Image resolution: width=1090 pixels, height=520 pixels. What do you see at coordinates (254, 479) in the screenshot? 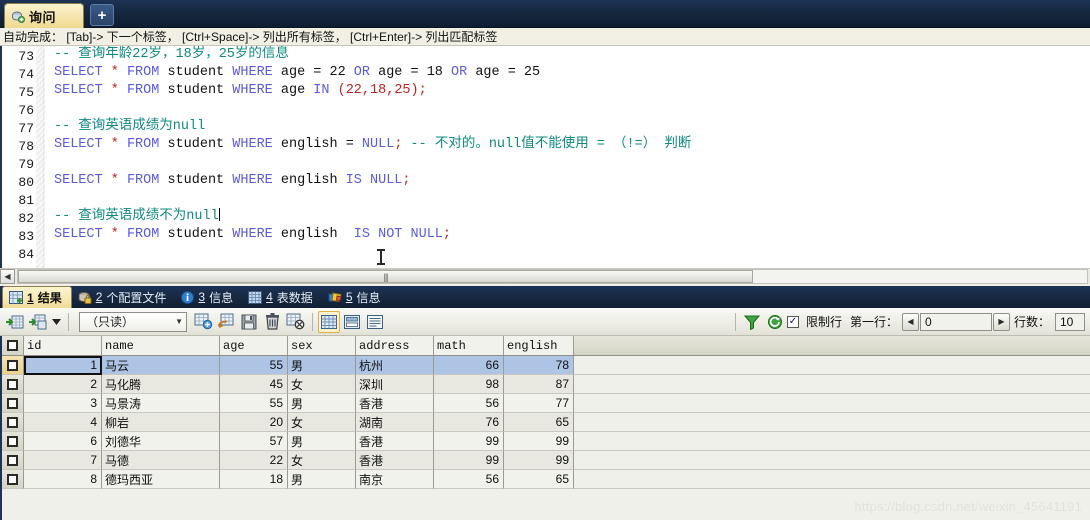
I see `table-cell-age: 18` at bounding box center [254, 479].